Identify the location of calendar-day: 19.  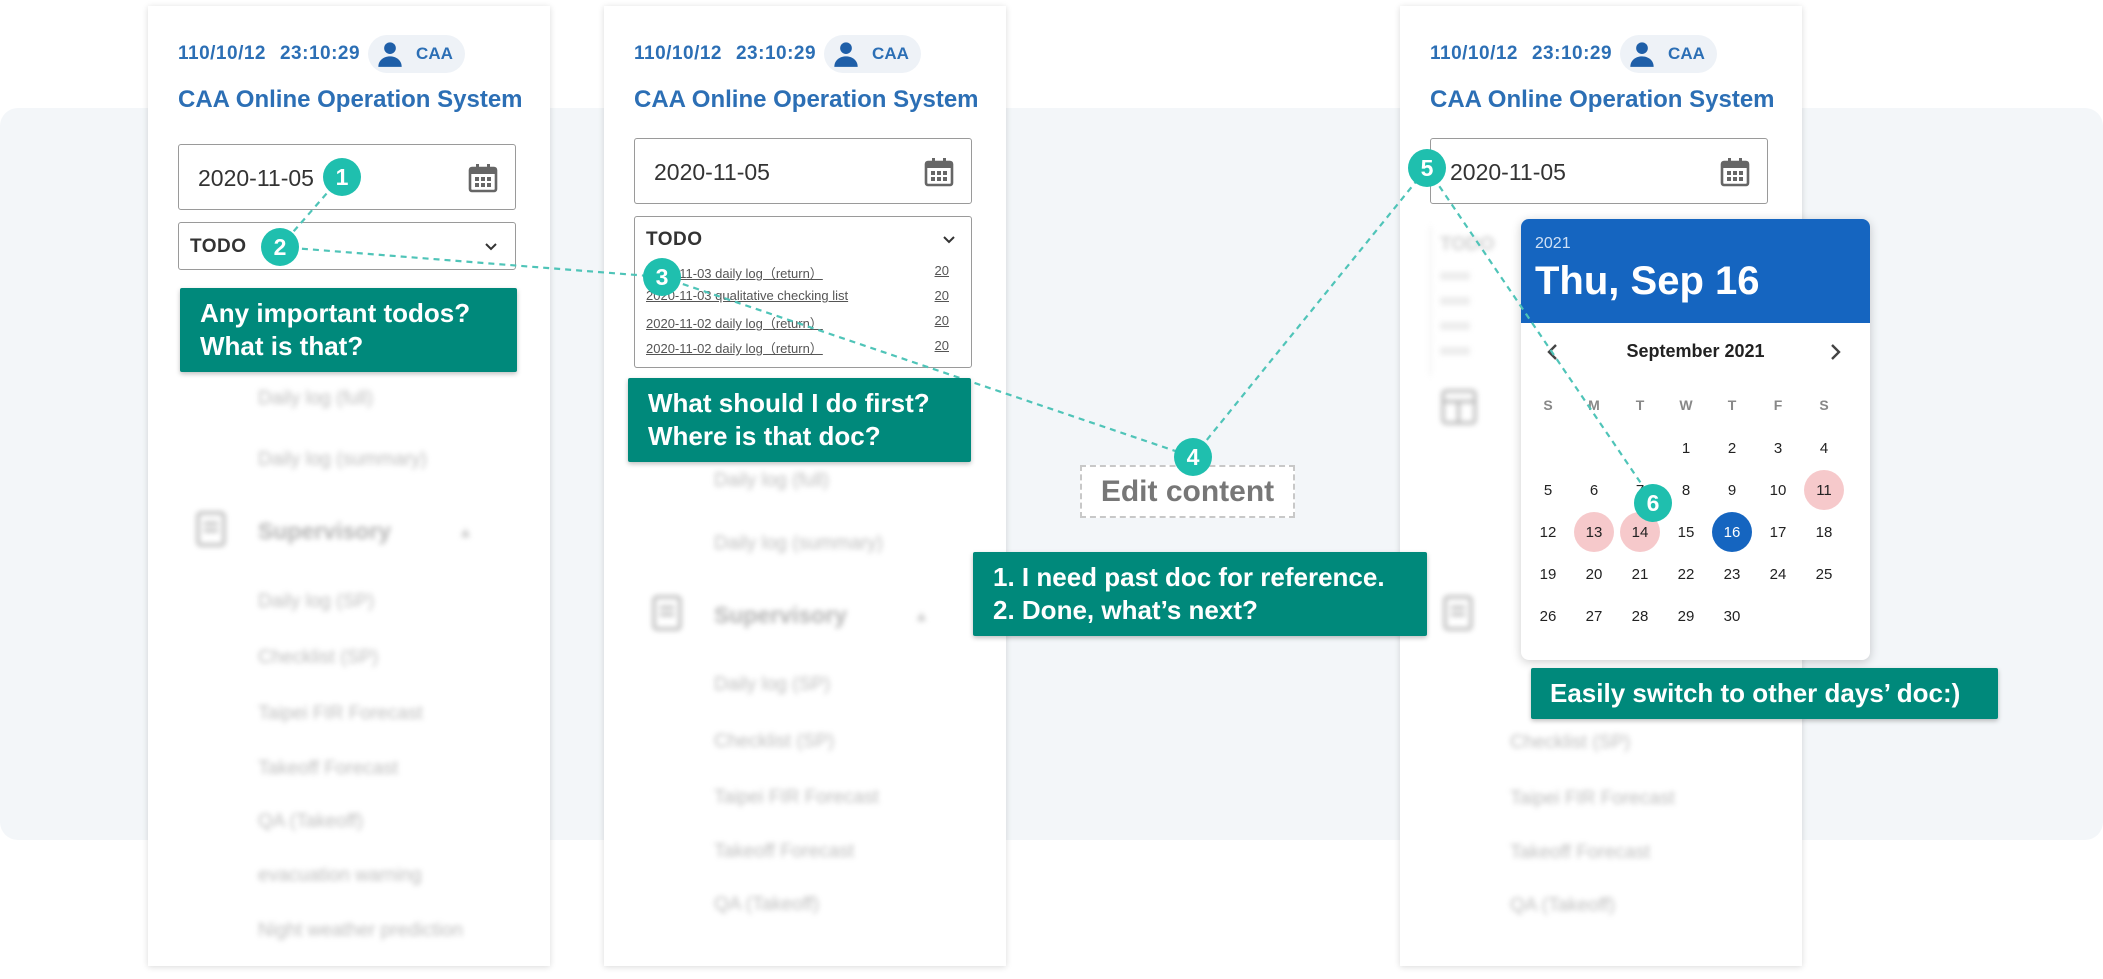
(1548, 574).